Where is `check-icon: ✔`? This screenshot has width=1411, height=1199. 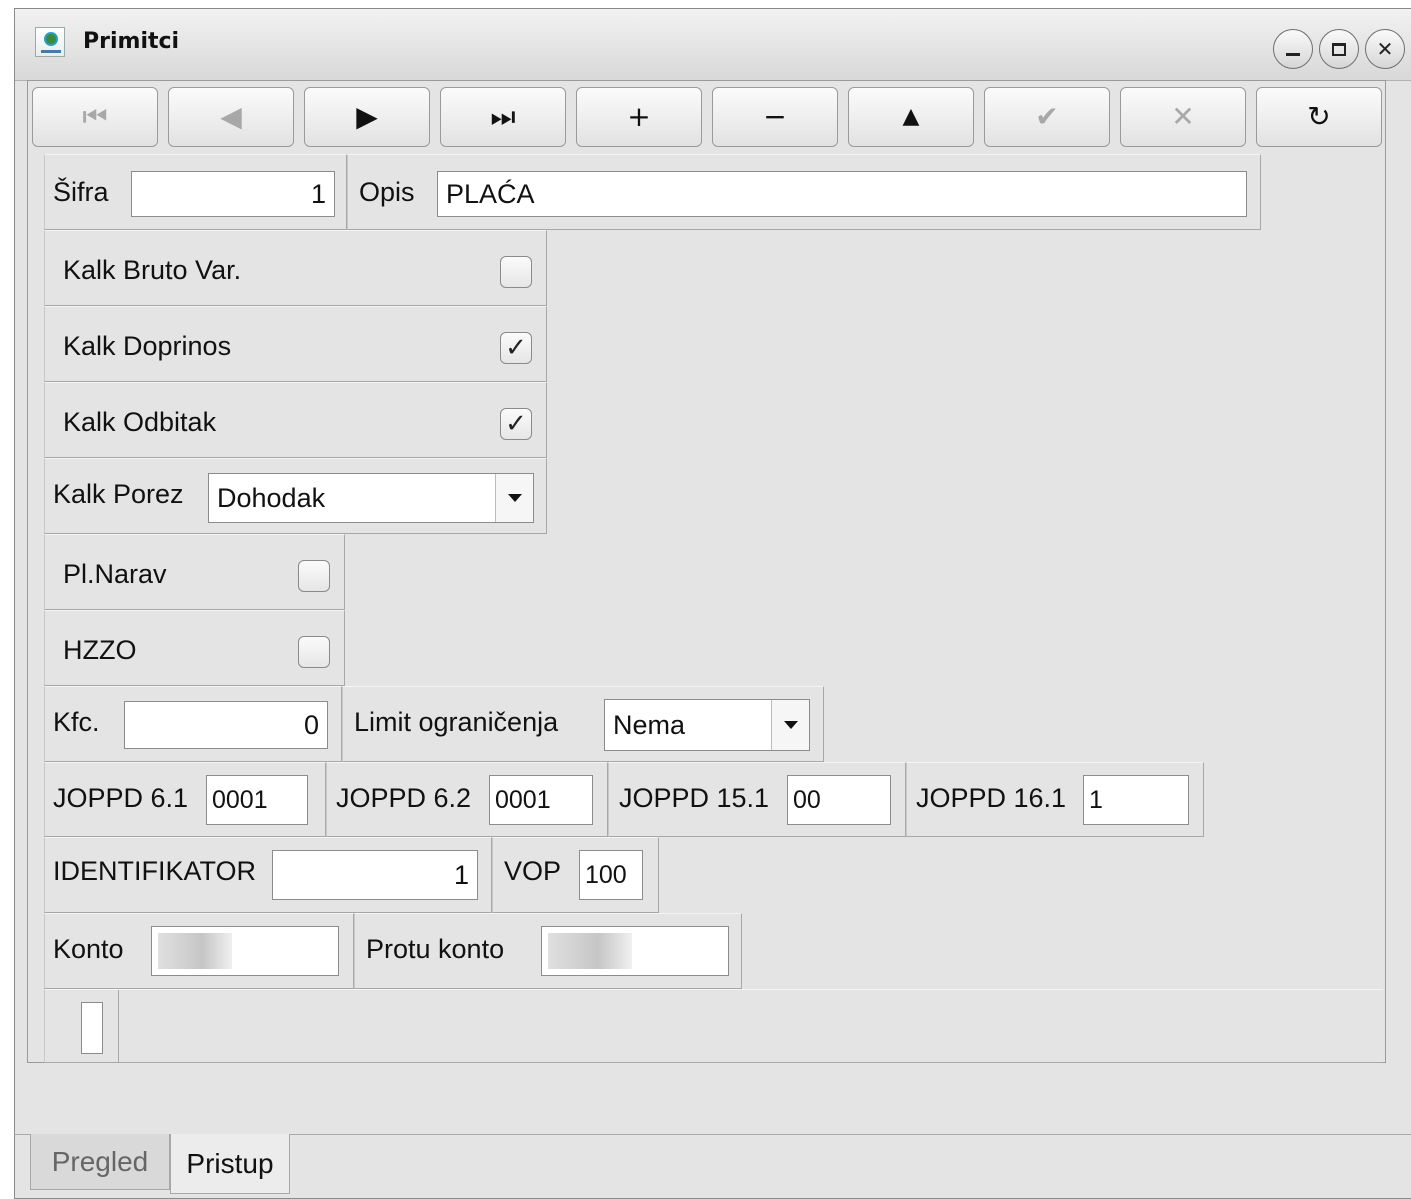
check-icon: ✔ is located at coordinates (1047, 116).